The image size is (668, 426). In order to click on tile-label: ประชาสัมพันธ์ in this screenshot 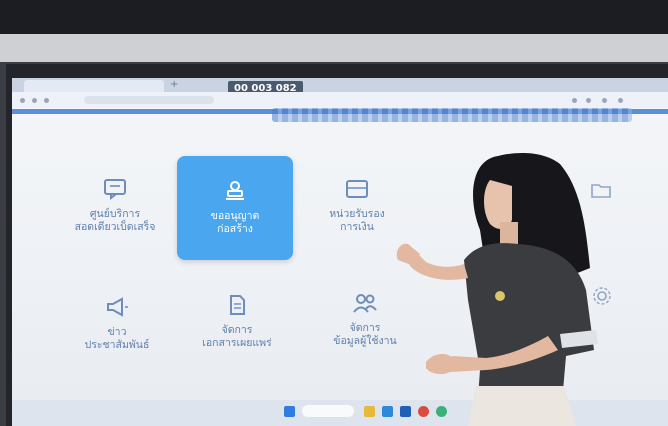, I will do `click(117, 345)`.